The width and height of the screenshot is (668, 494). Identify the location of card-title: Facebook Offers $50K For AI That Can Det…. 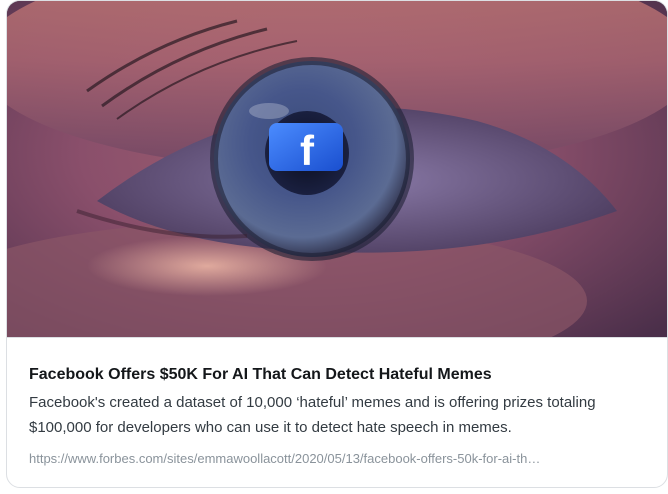
(337, 375).